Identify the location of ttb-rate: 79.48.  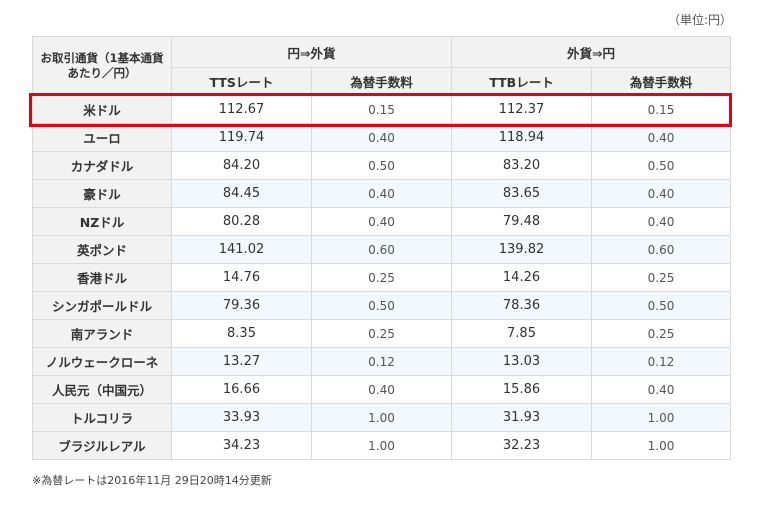
(522, 221).